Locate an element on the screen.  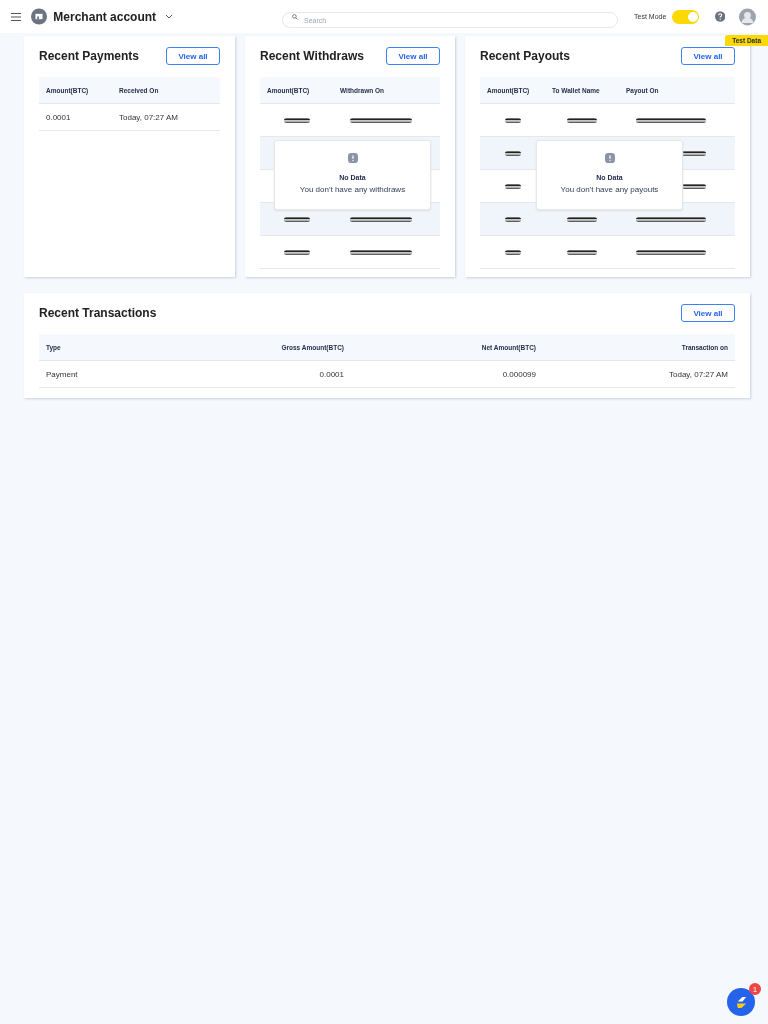
empty-message: You don't have any payouts is located at coordinates (609, 189).